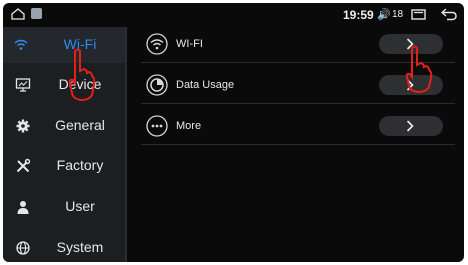 The image size is (468, 265). Describe the element at coordinates (23, 207) in the screenshot. I see `user-icon` at that location.